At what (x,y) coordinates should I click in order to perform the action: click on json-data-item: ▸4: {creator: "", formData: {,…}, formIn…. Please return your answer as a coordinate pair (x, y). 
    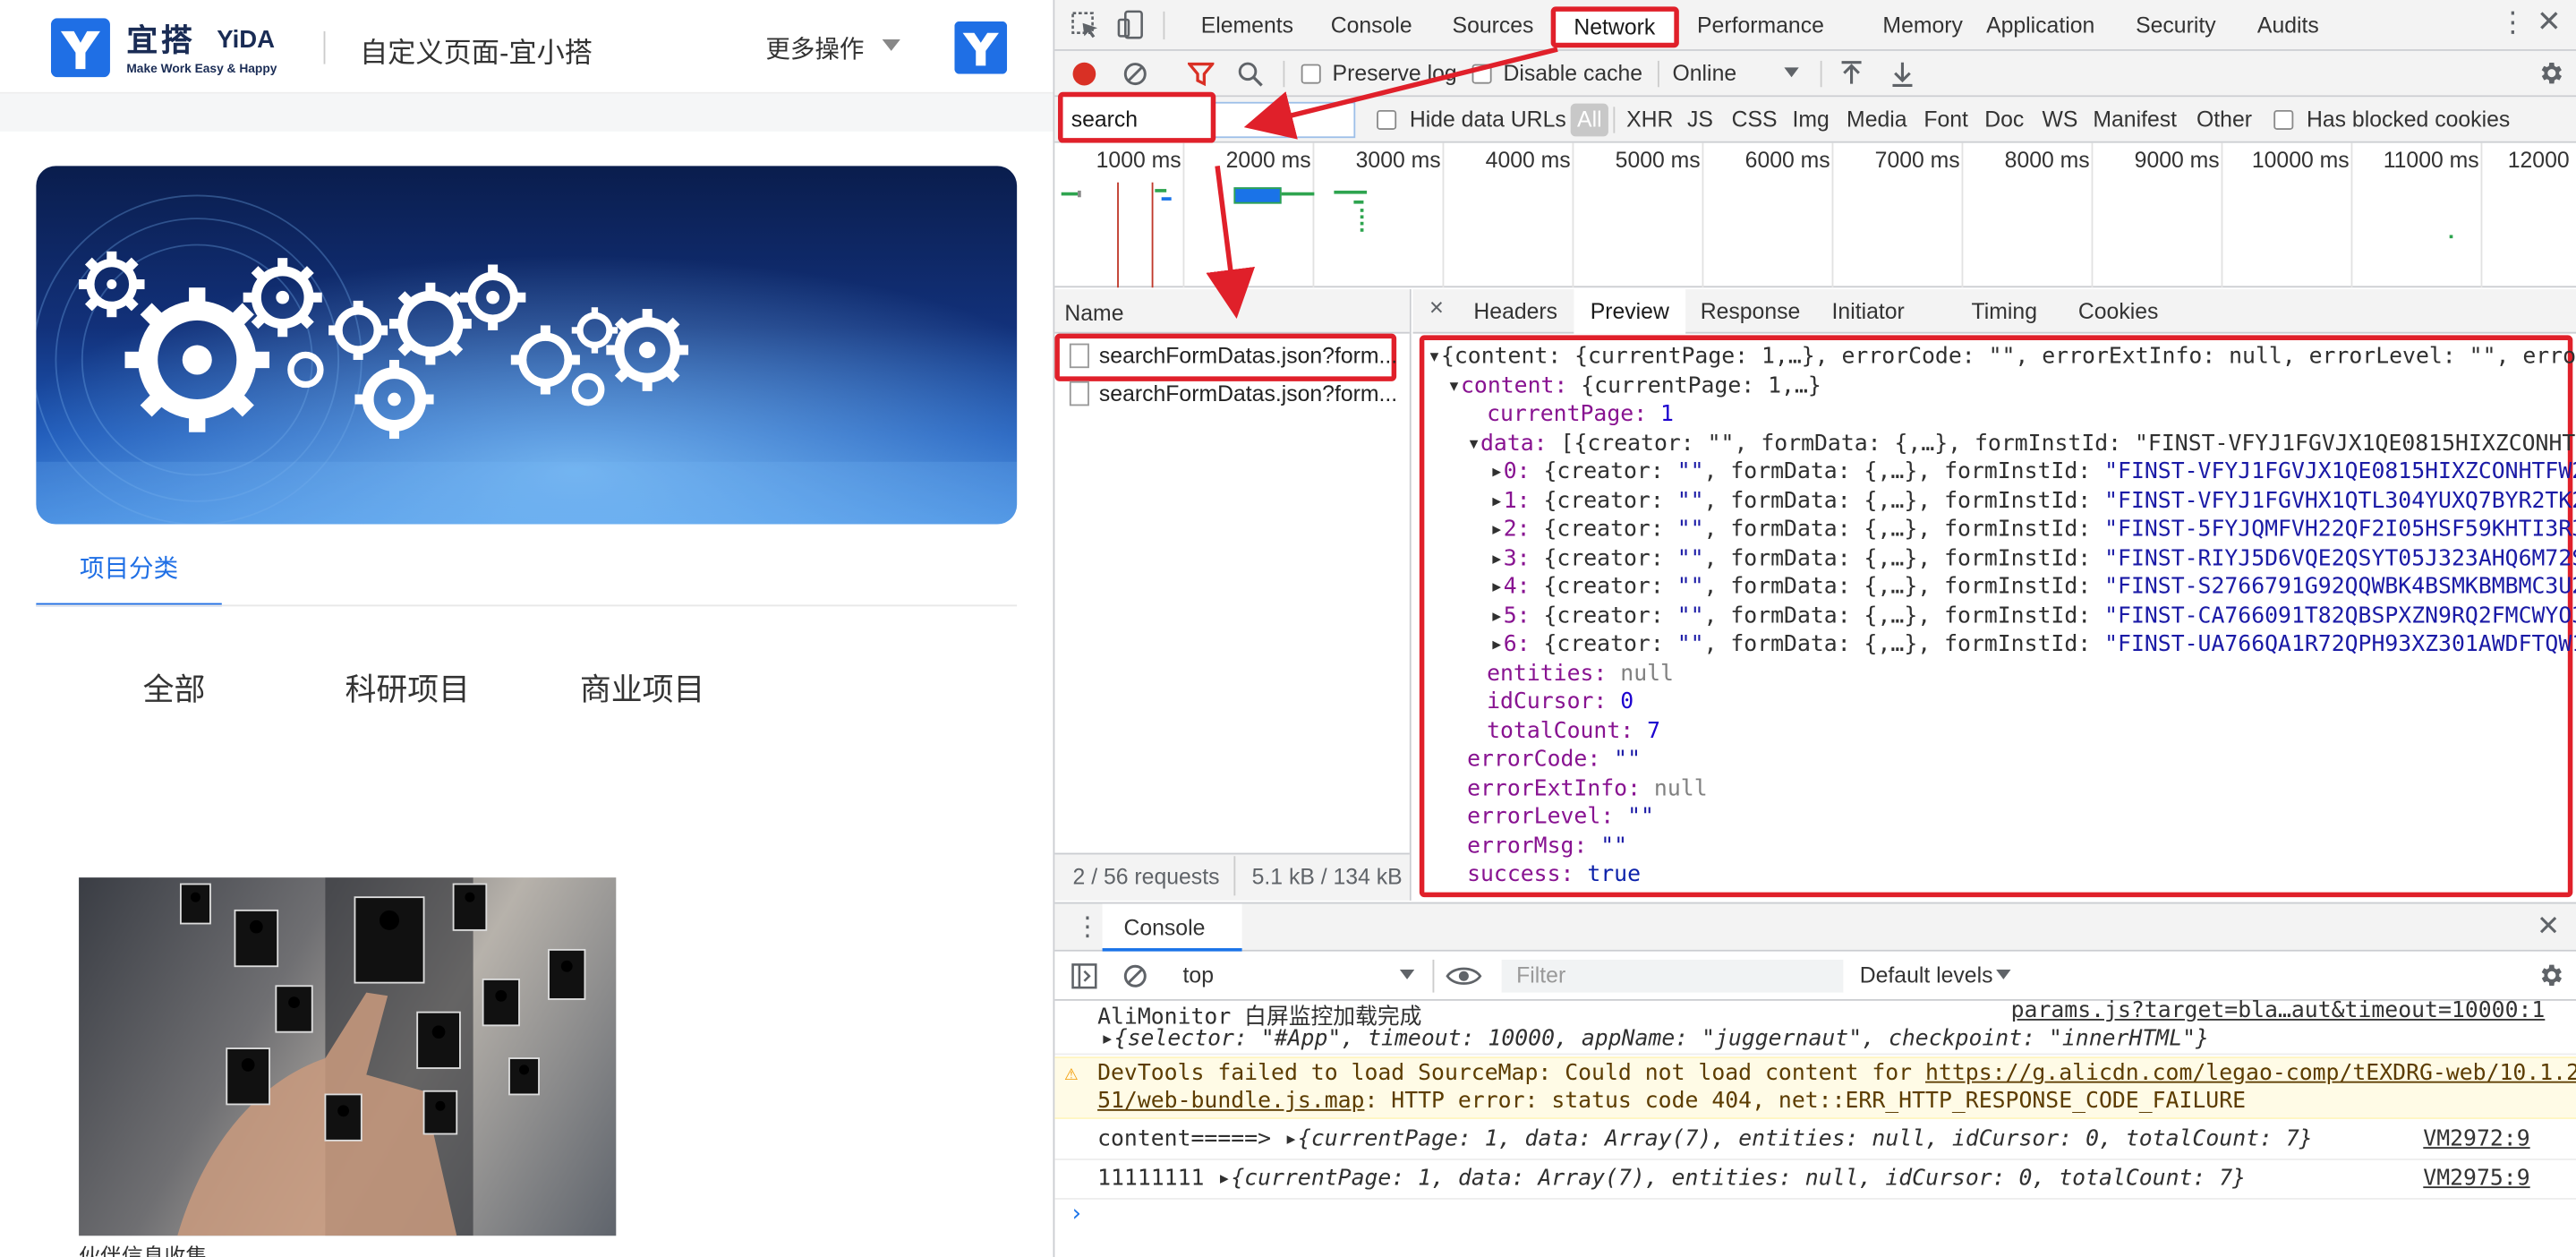
    Looking at the image, I should click on (2033, 589).